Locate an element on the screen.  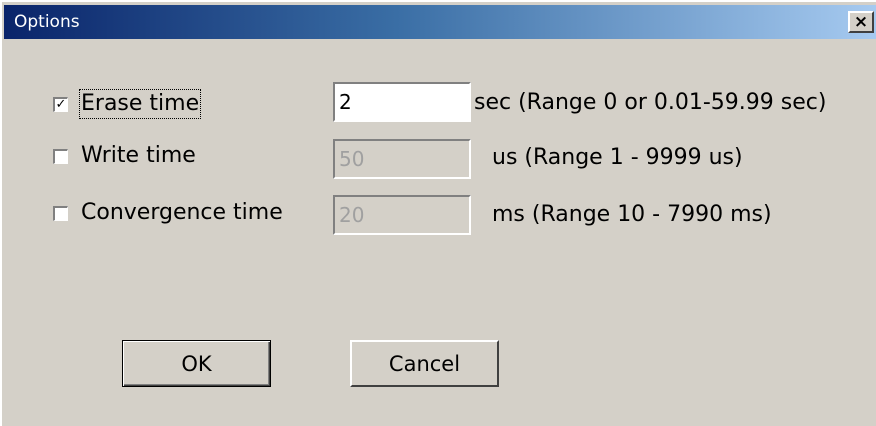
close-button: × is located at coordinates (861, 22).